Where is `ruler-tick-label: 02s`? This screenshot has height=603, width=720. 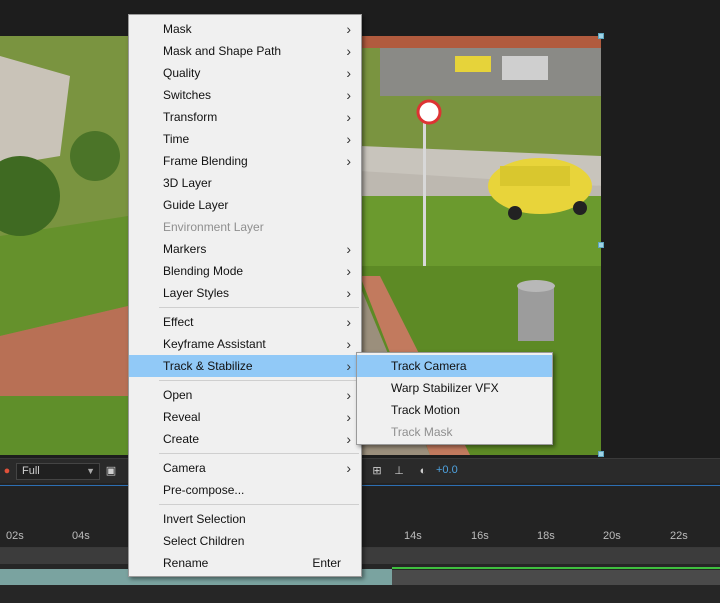 ruler-tick-label: 02s is located at coordinates (15, 536).